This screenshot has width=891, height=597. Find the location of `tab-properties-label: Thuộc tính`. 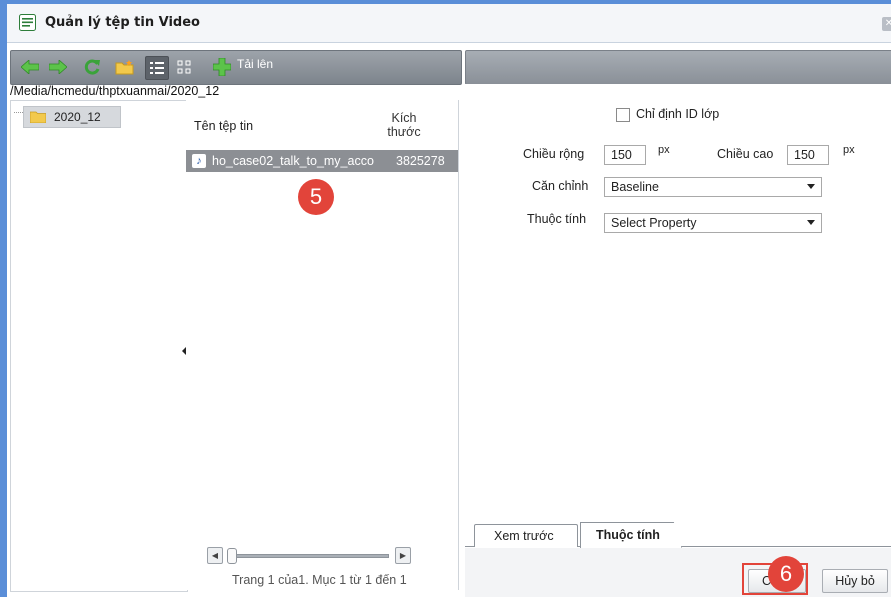

tab-properties-label: Thuộc tính is located at coordinates (628, 535).